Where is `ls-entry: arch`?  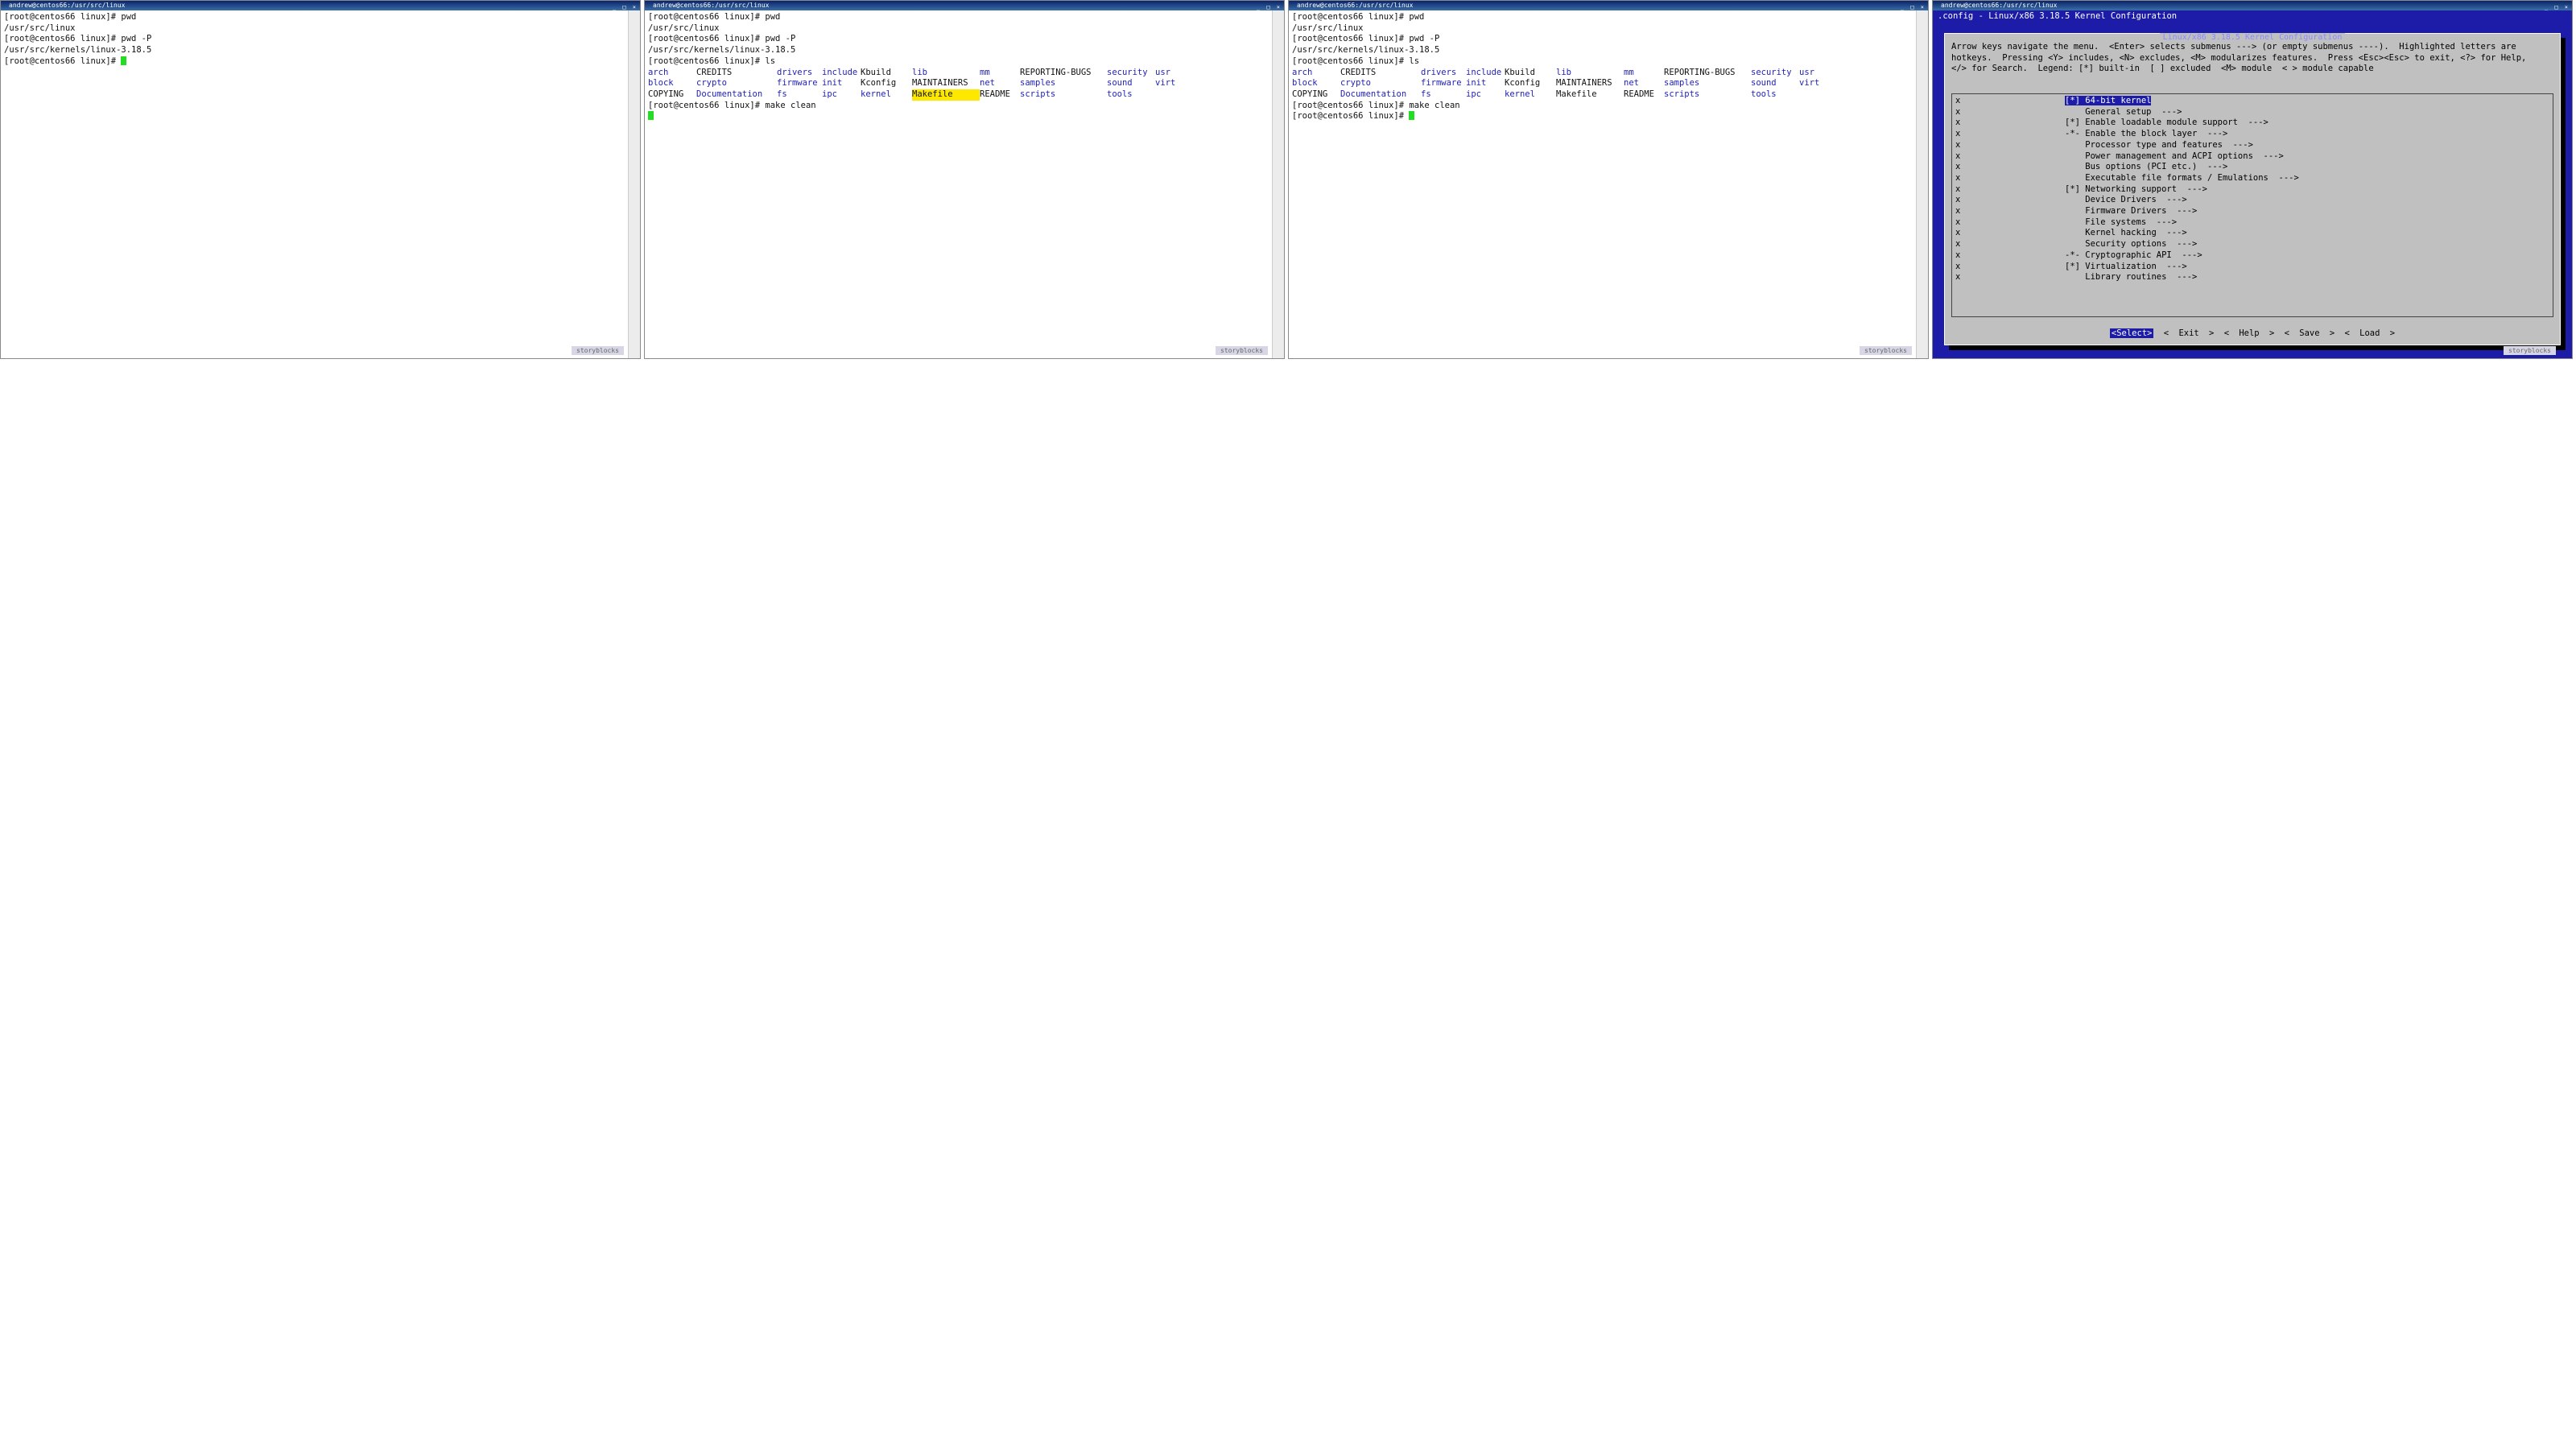
ls-entry: arch is located at coordinates (658, 72).